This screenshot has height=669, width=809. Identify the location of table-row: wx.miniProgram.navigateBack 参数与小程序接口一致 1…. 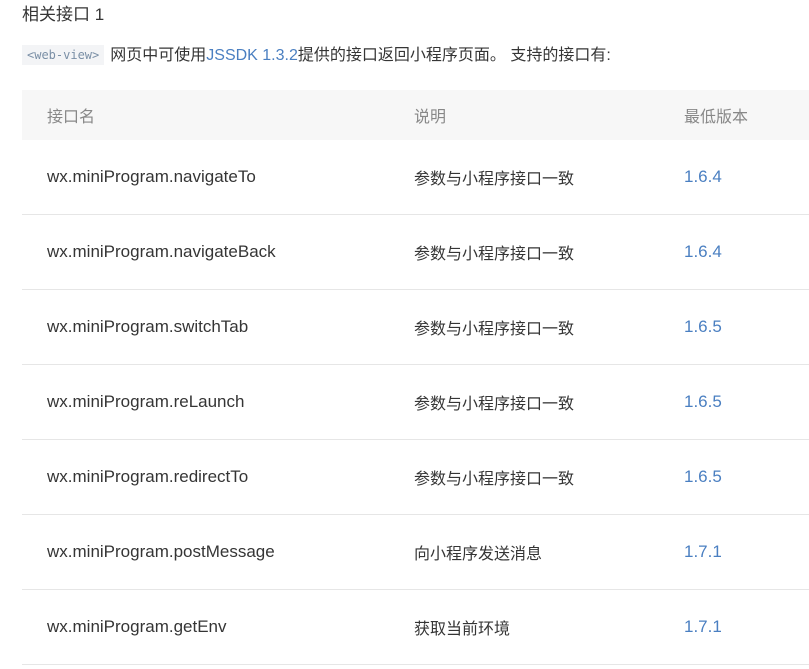
(415, 252).